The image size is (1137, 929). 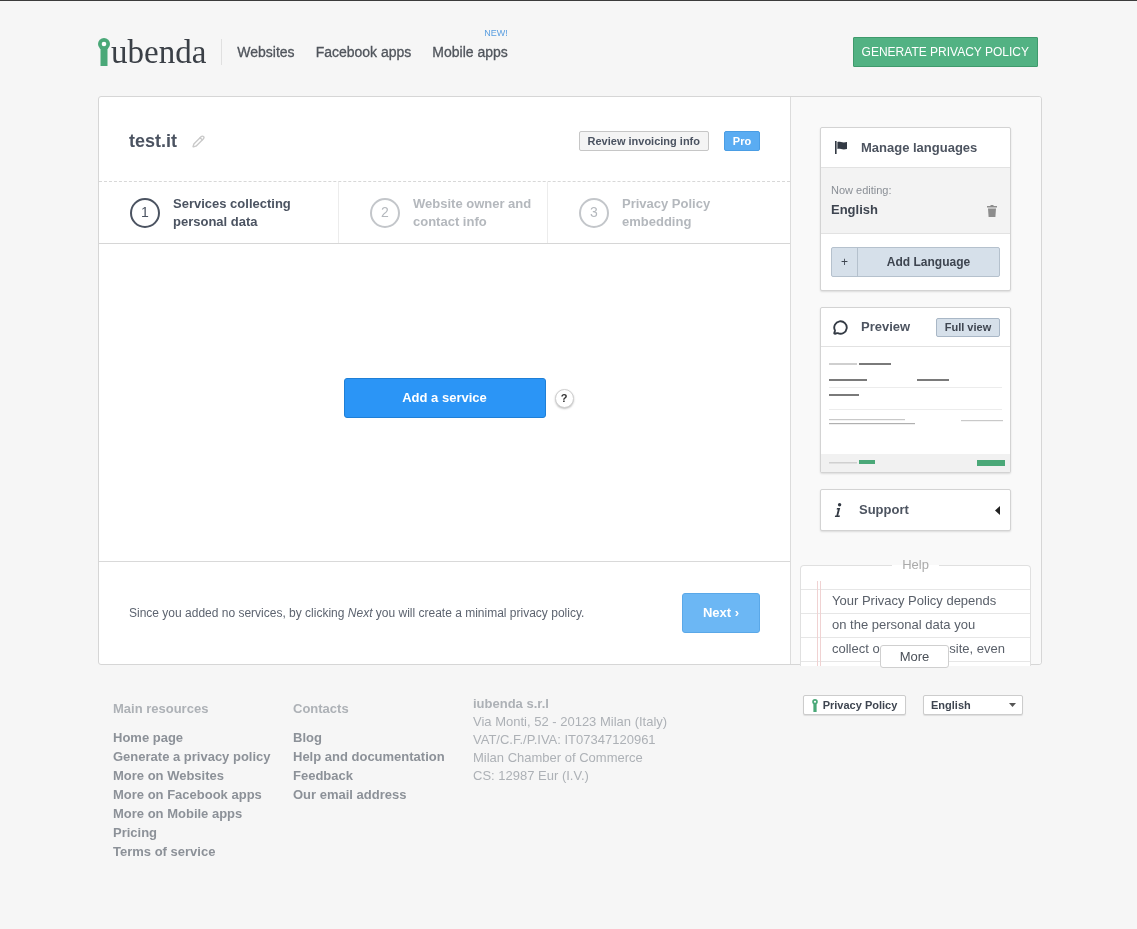 What do you see at coordinates (192, 756) in the screenshot?
I see `footer-link: Generate a privacy policy` at bounding box center [192, 756].